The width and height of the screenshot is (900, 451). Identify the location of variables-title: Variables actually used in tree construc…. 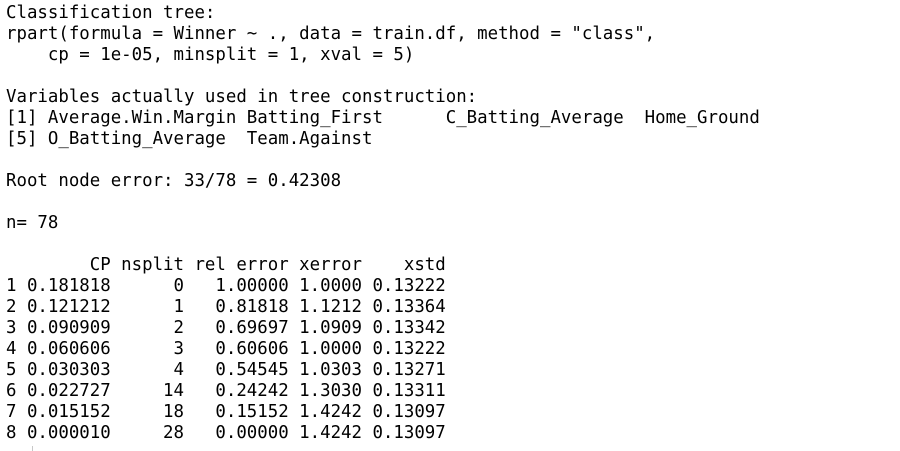
(242, 97).